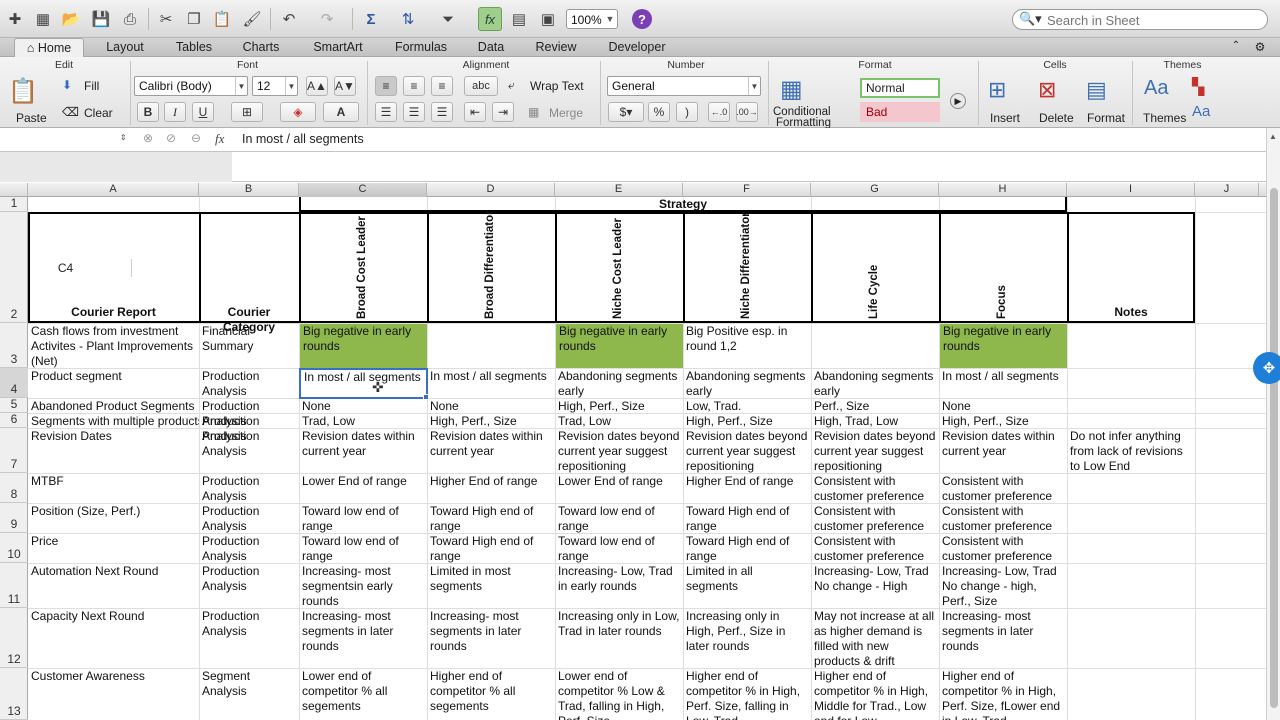 This screenshot has height=720, width=1280. I want to click on align-left-icon: ☰, so click(386, 112).